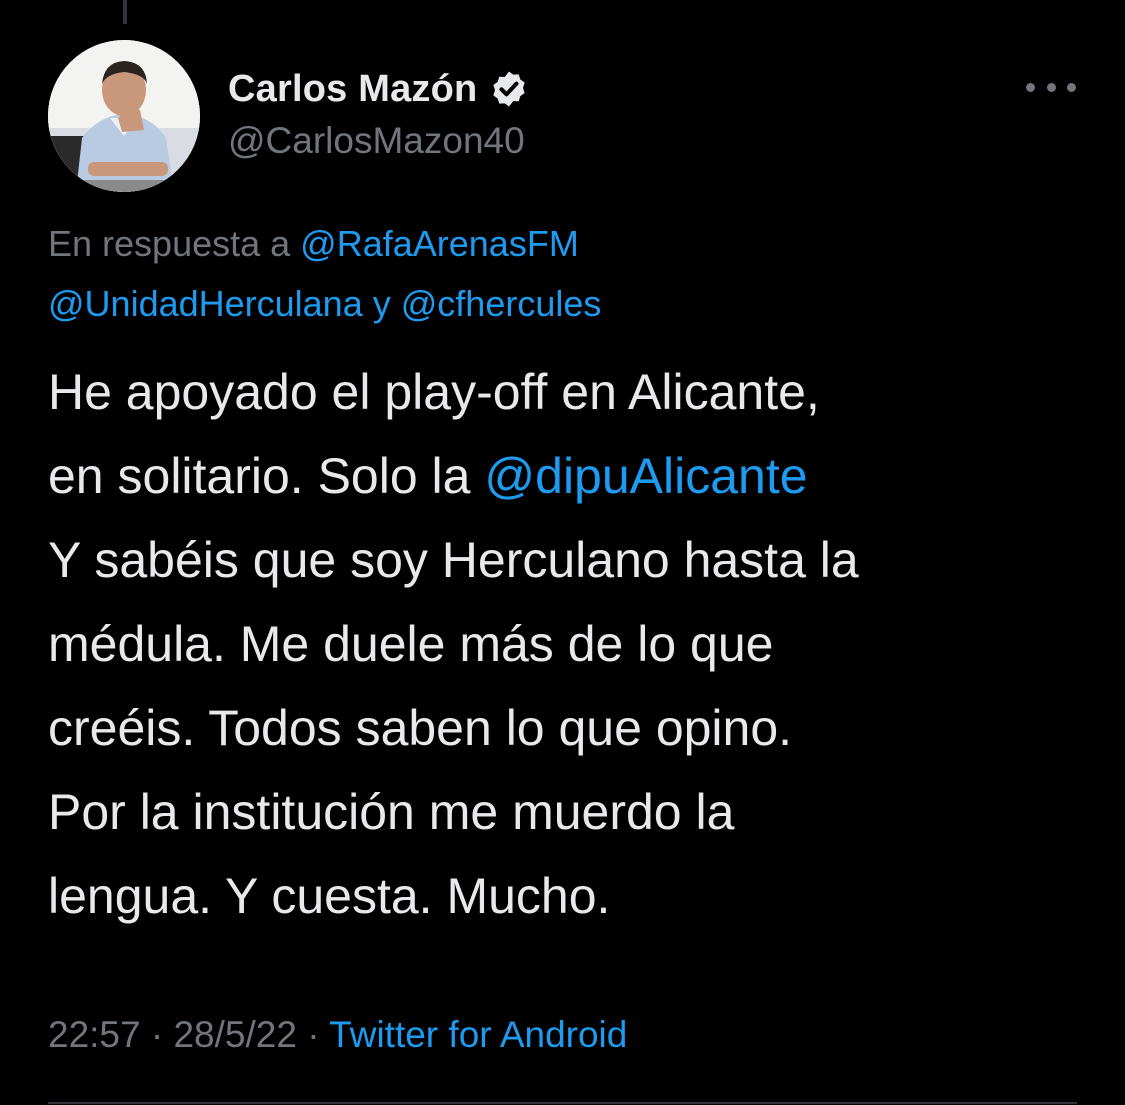 The width and height of the screenshot is (1125, 1105). What do you see at coordinates (478, 1034) in the screenshot?
I see `tweet-source-link: Twitter for Android` at bounding box center [478, 1034].